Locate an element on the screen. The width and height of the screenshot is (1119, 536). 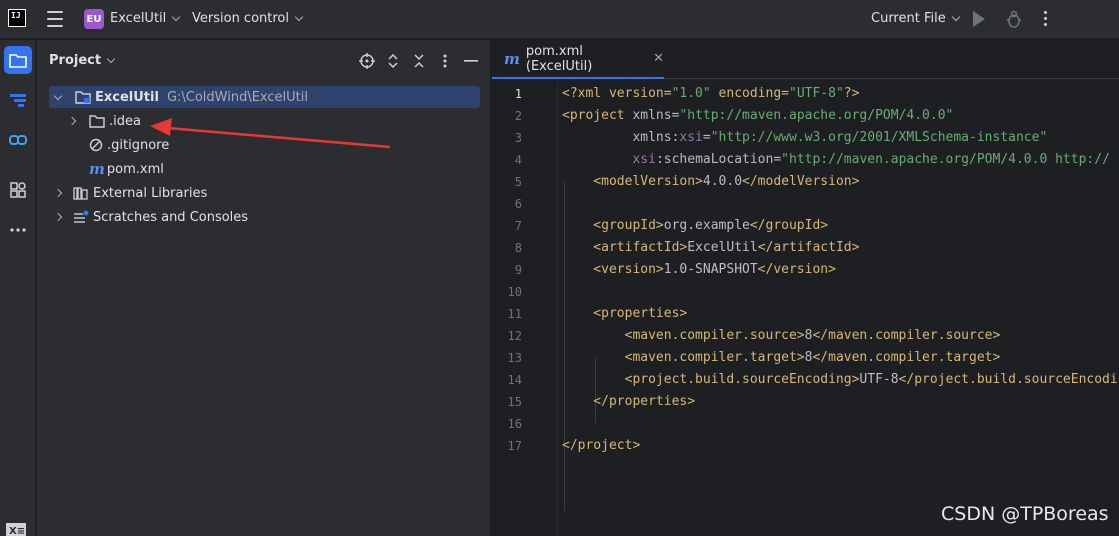
project-switcher: ExcelUtil is located at coordinates (145, 18).